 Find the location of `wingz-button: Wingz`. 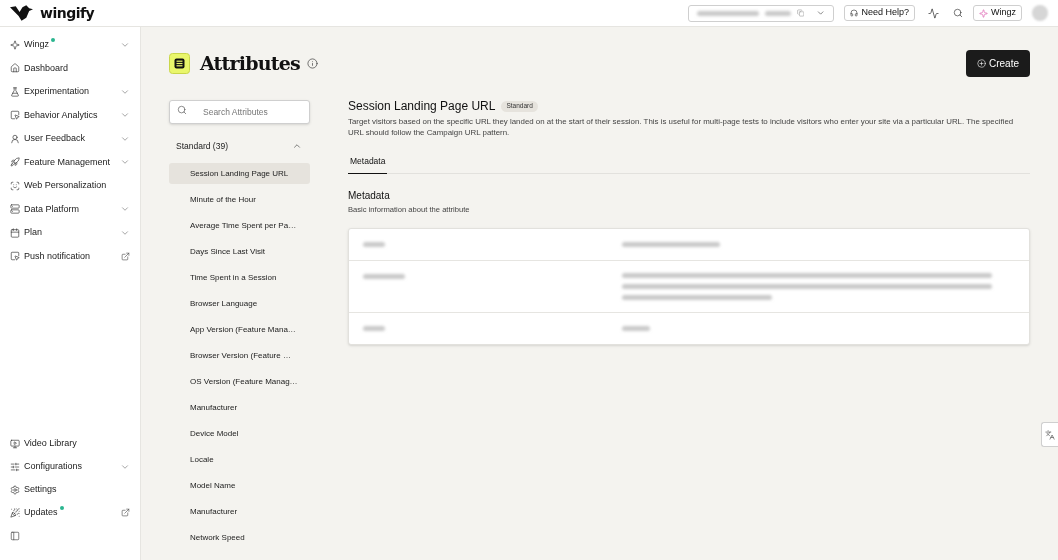

wingz-button: Wingz is located at coordinates (997, 13).